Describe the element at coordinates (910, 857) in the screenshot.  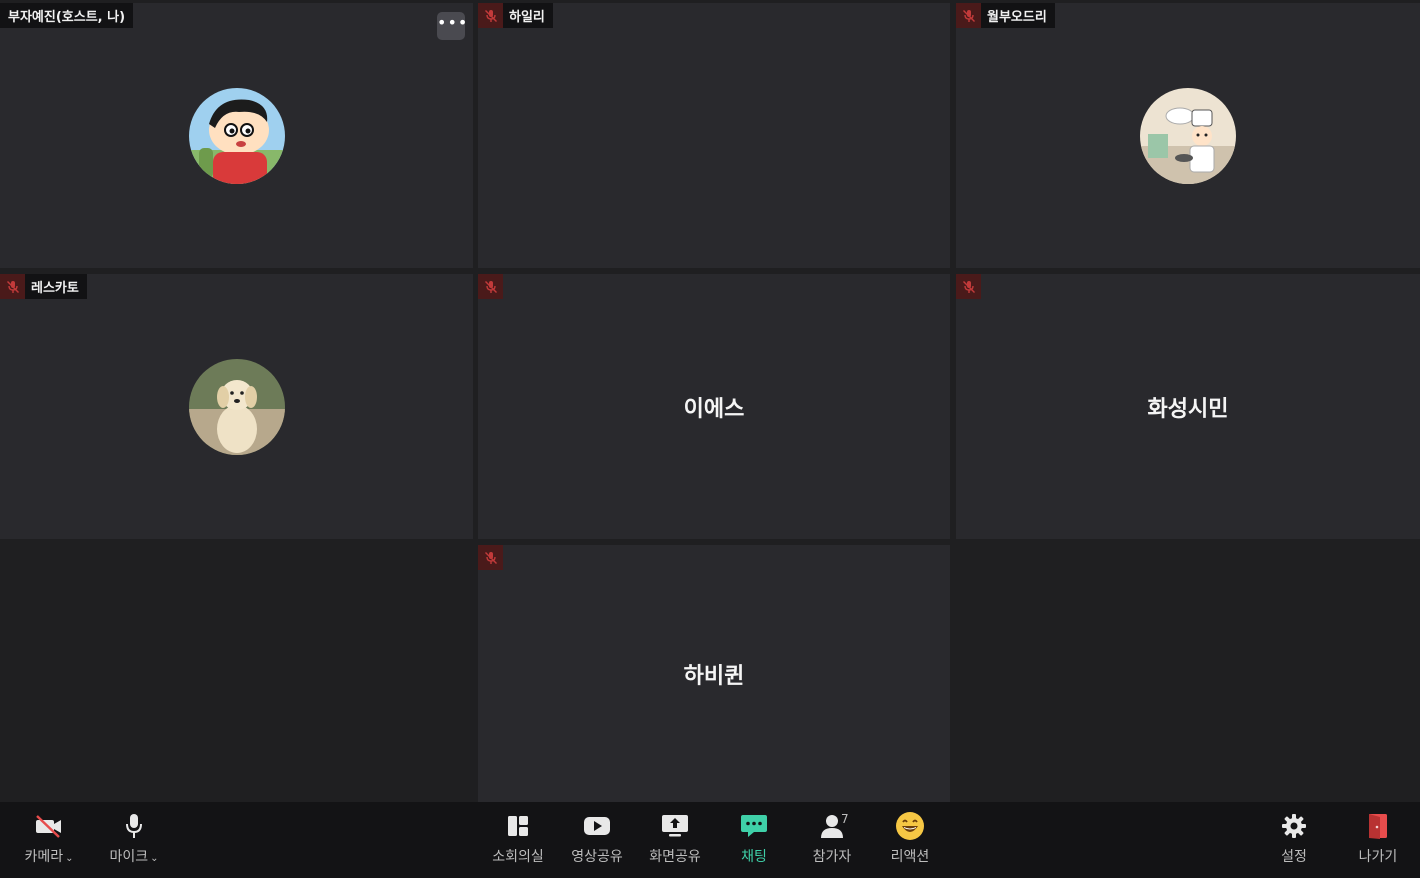
I see `reaction-label: 리액션` at that location.